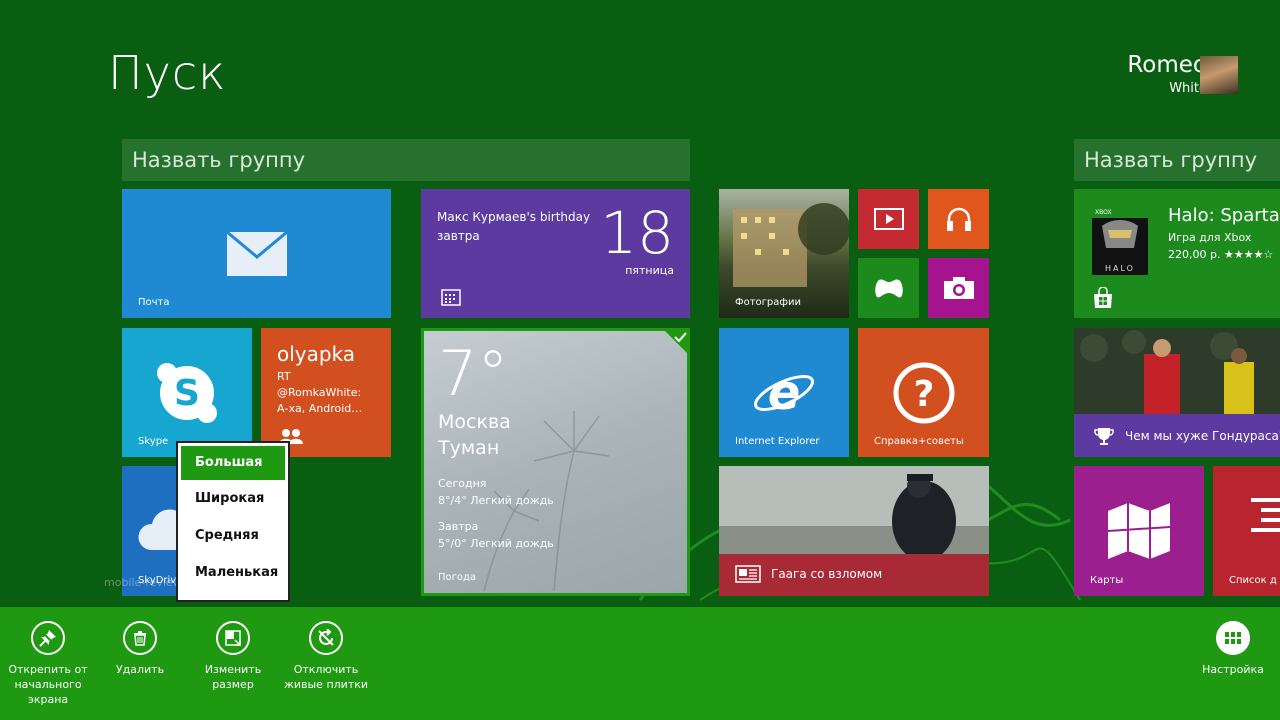  Describe the element at coordinates (474, 422) in the screenshot. I see `weather-city: Москва` at that location.